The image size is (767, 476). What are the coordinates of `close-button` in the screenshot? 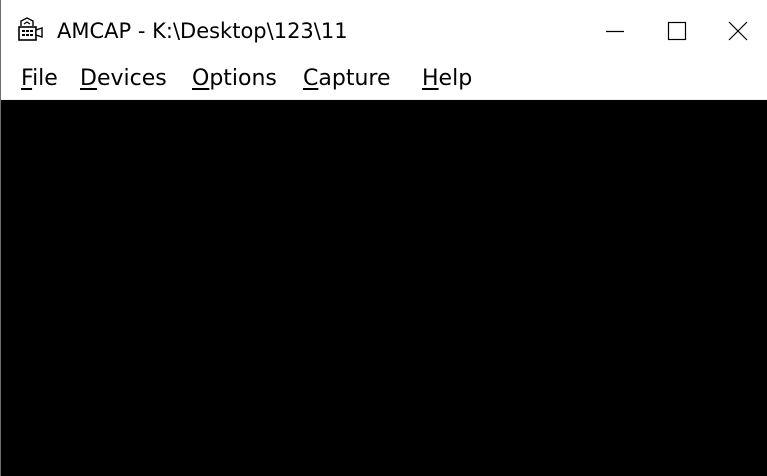 It's located at (737, 31).